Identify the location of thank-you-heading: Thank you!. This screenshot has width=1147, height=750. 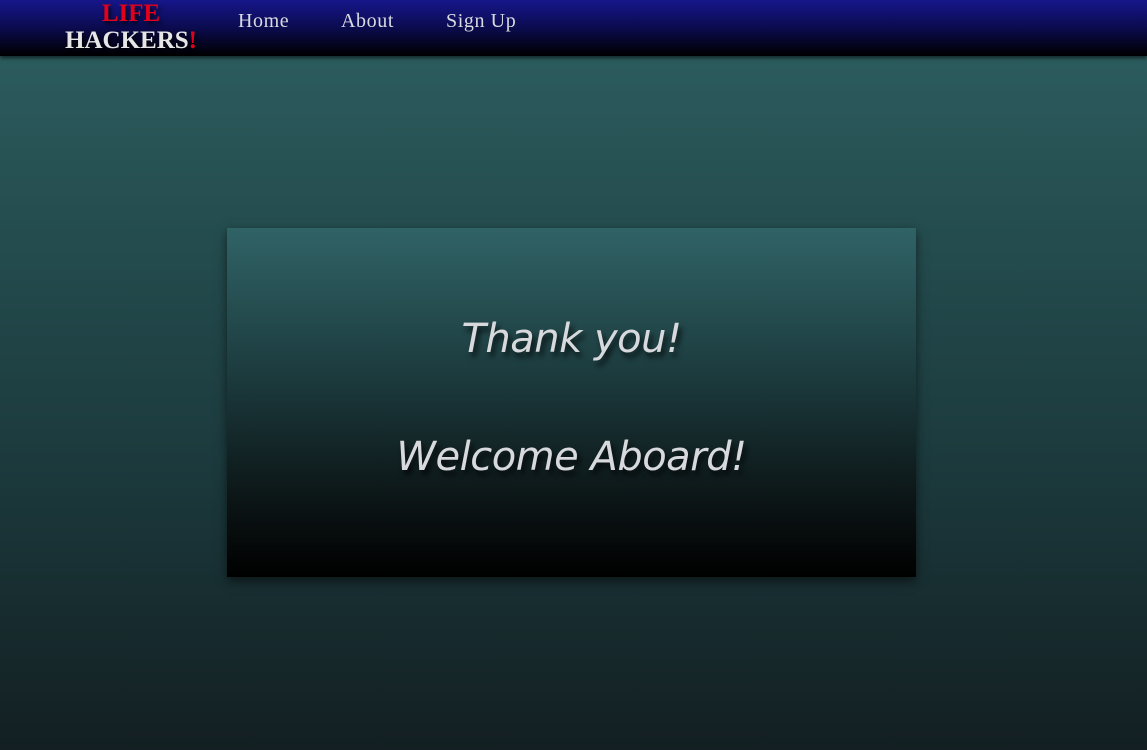
(571, 339).